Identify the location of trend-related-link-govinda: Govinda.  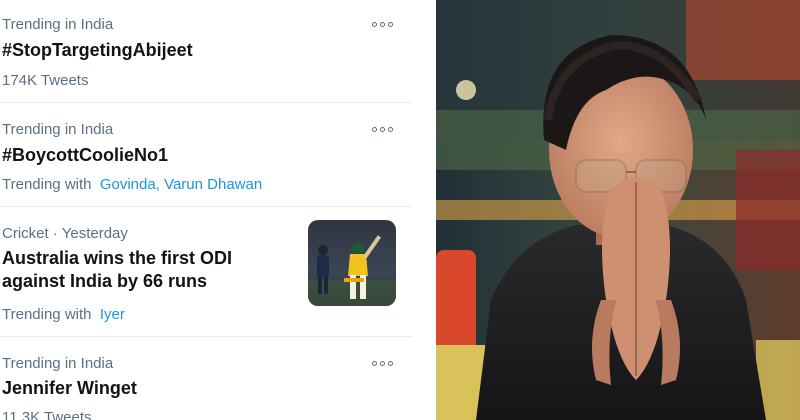
(128, 184).